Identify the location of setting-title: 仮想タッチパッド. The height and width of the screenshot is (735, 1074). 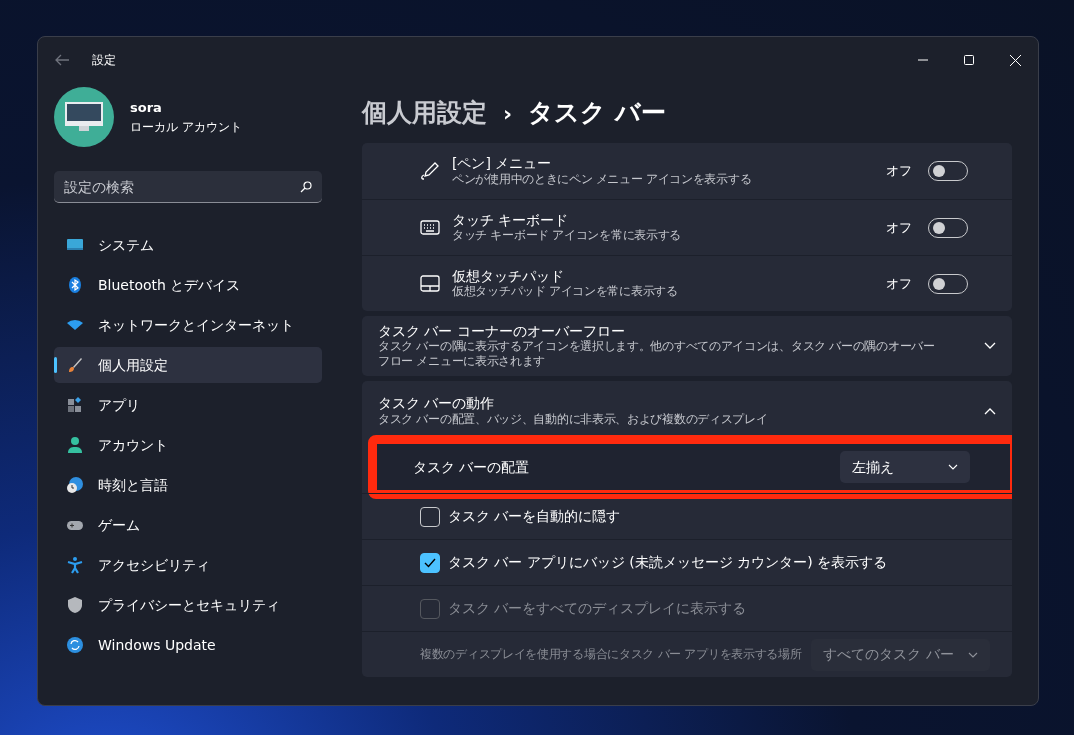
(508, 276).